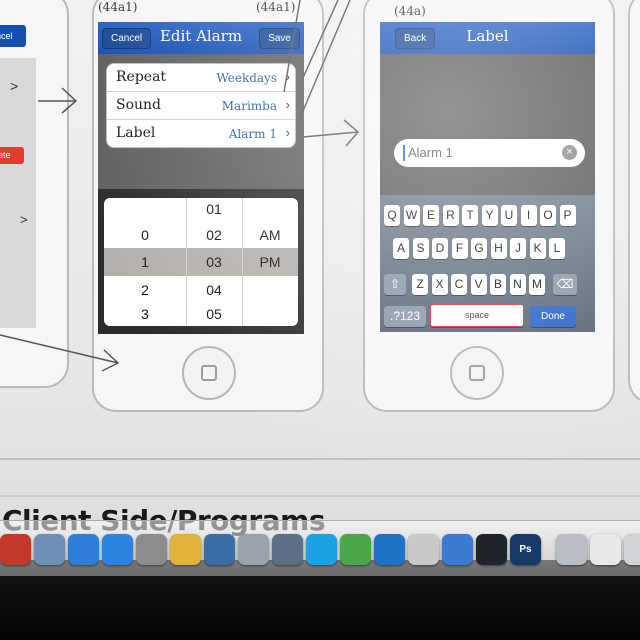 The height and width of the screenshot is (640, 640). What do you see at coordinates (151, 549) in the screenshot?
I see `dock-image-capture-icon` at bounding box center [151, 549].